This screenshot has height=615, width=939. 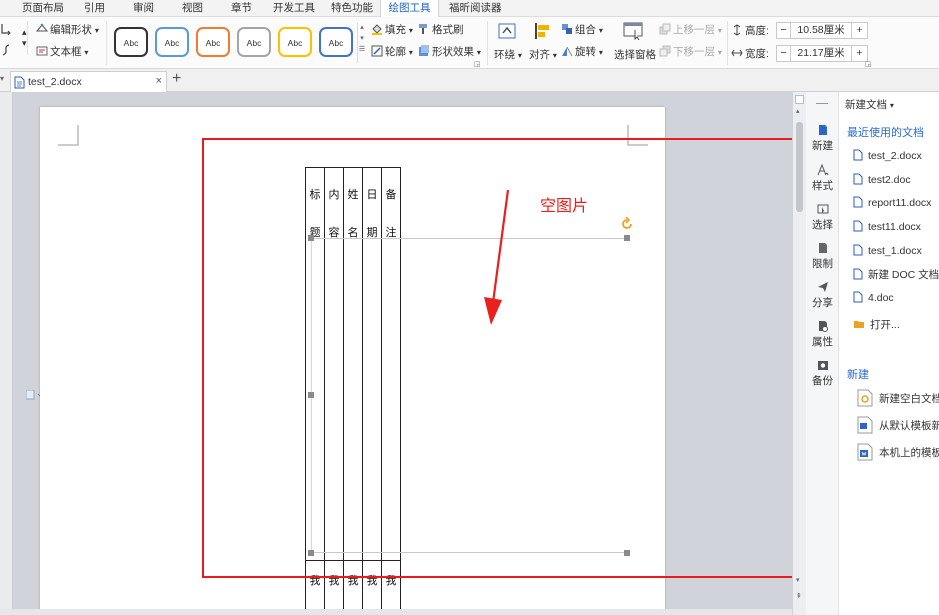 I want to click on recent-document-item: test_1.docx, so click(x=887, y=250).